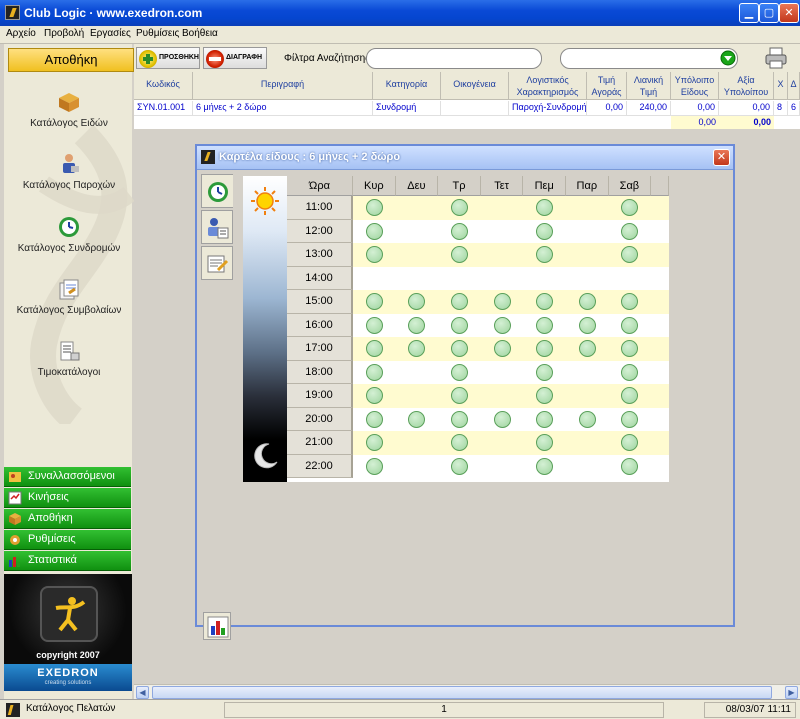 The width and height of the screenshot is (800, 719). Describe the element at coordinates (407, 108) in the screenshot. I see `table-cell: Συνδρομή` at that location.